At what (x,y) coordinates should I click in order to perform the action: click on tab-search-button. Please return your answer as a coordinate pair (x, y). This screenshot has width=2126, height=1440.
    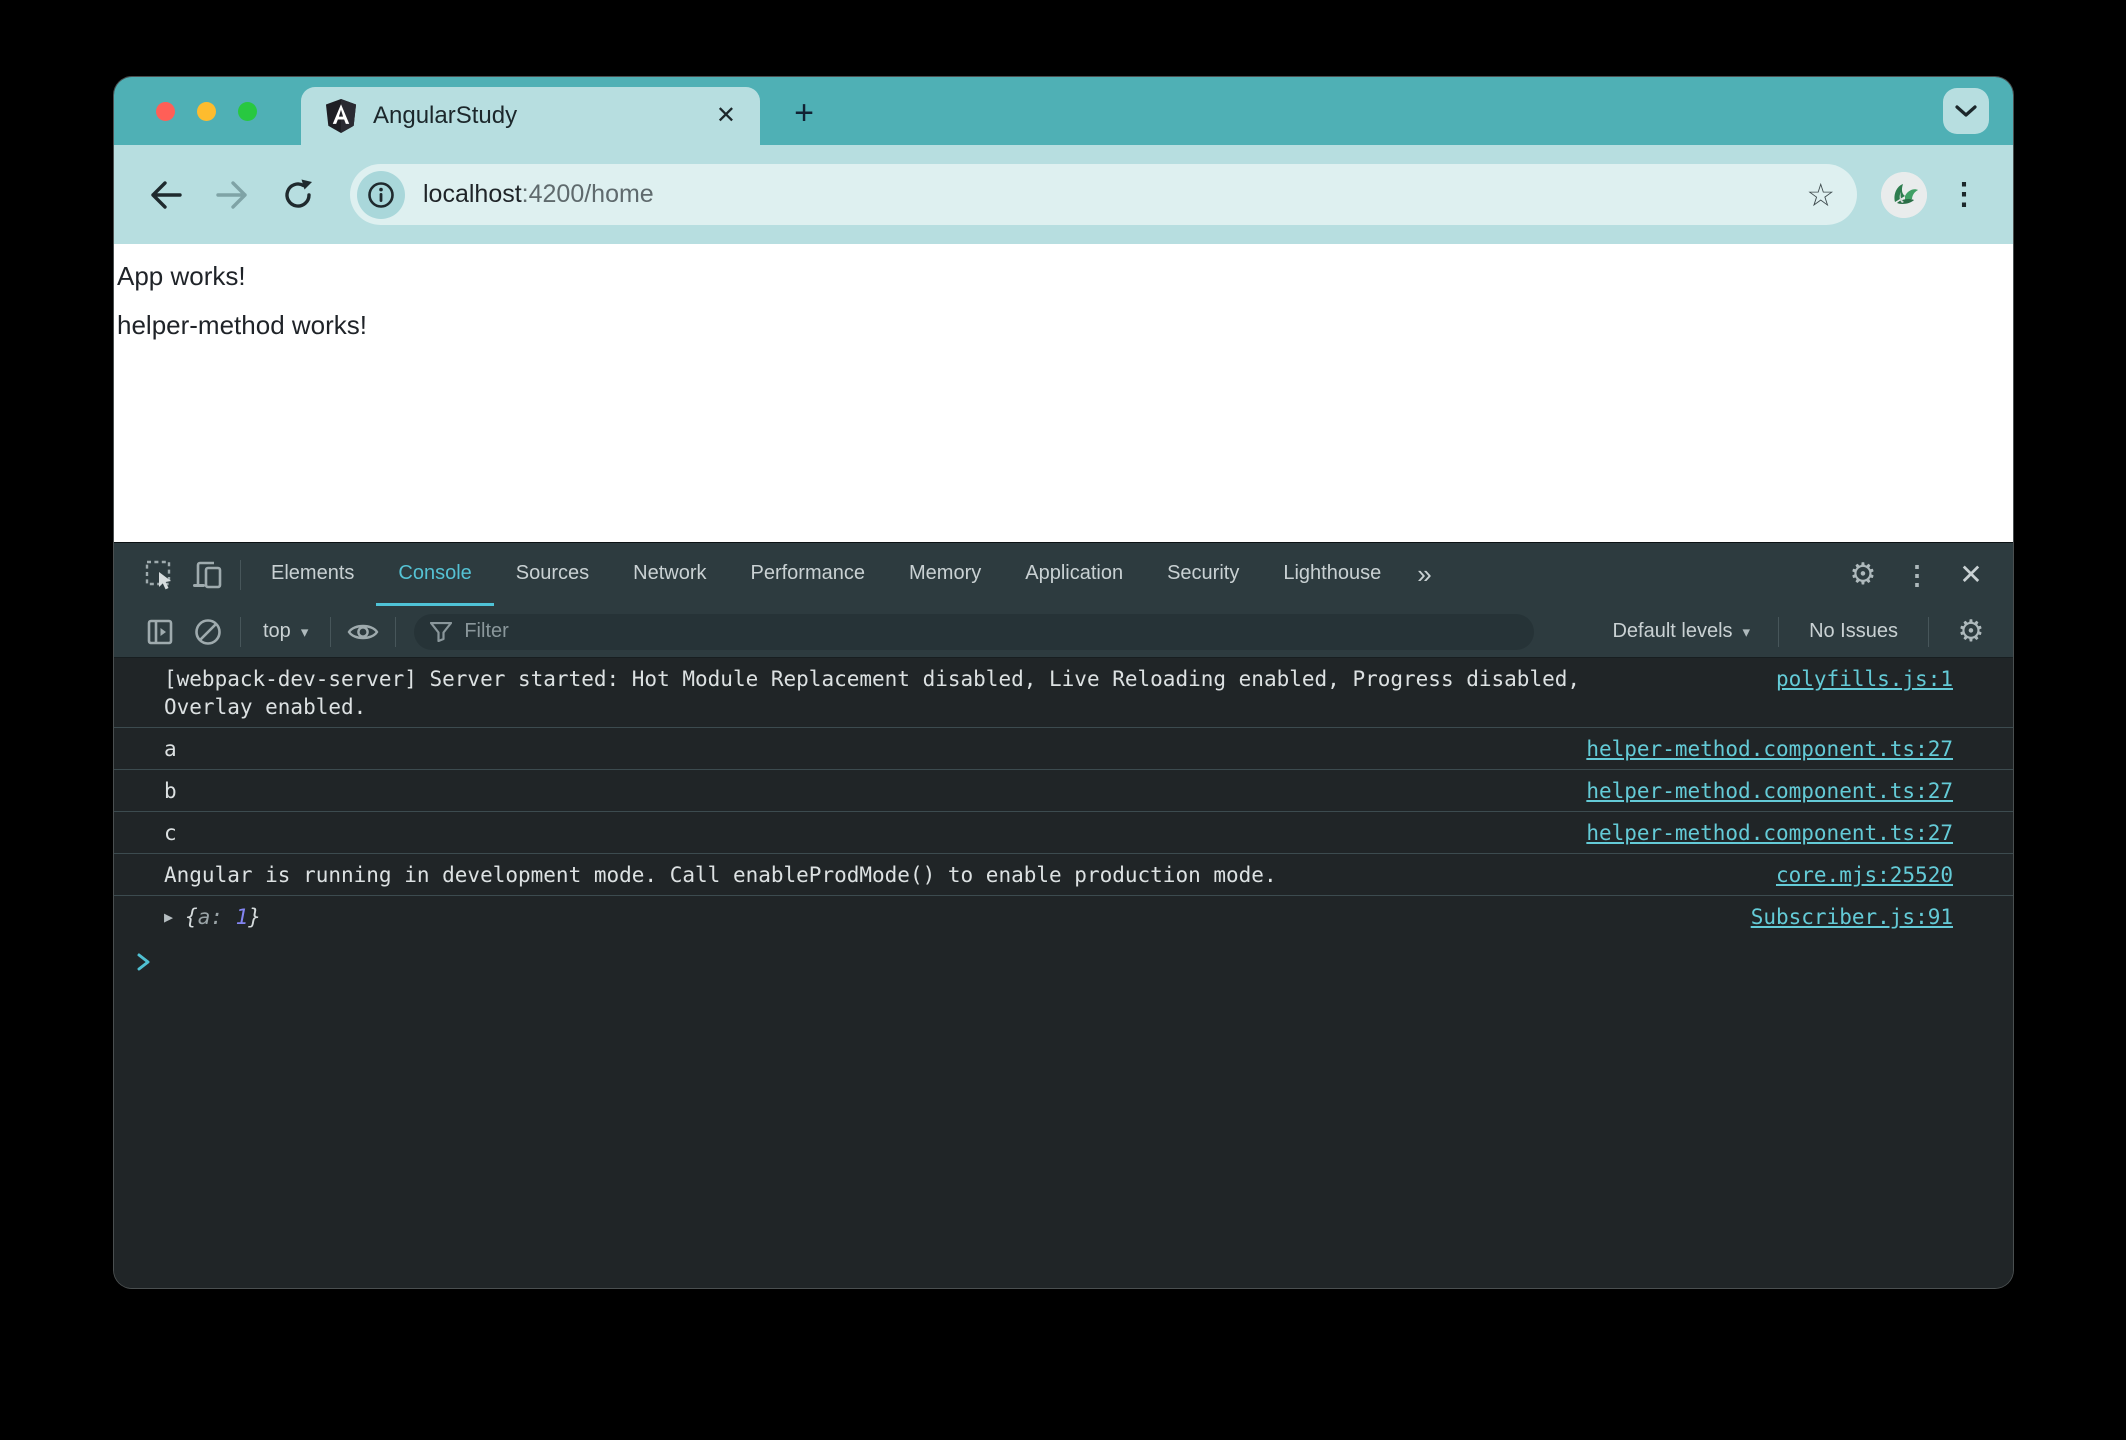
    Looking at the image, I should click on (1966, 111).